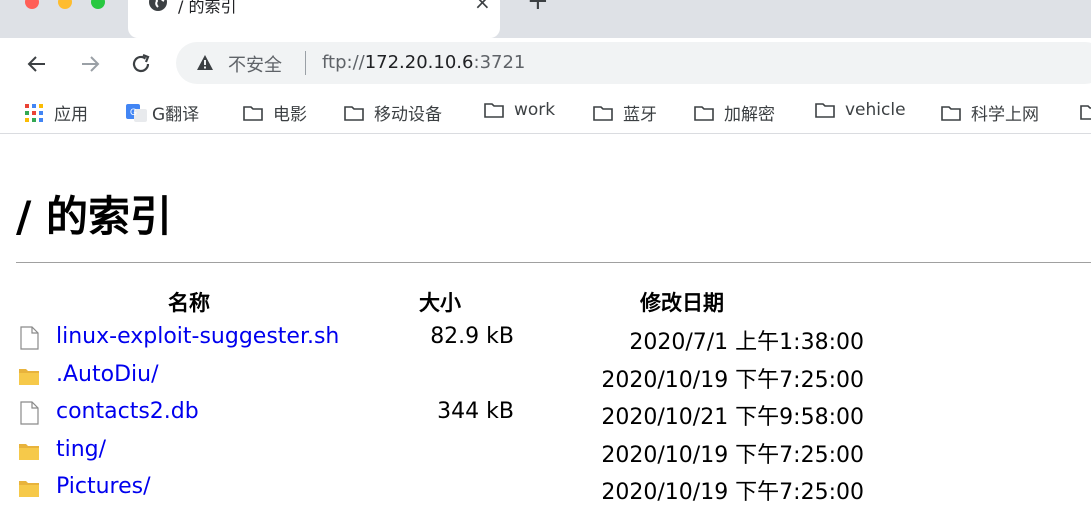 The width and height of the screenshot is (1091, 507). What do you see at coordinates (732, 417) in the screenshot?
I see `file-modified-date: 2020/10/21 下午9:58:00` at bounding box center [732, 417].